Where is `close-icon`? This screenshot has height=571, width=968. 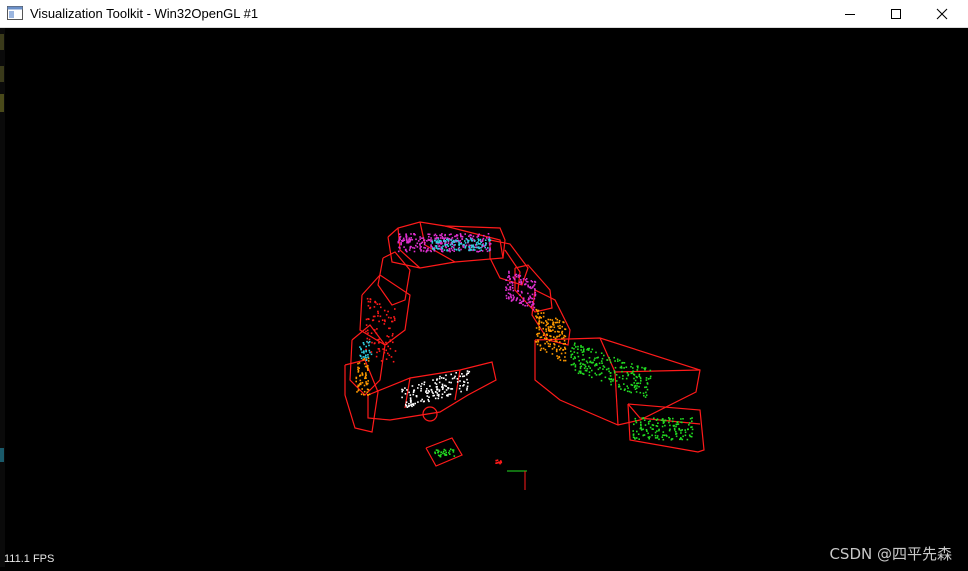 close-icon is located at coordinates (942, 13).